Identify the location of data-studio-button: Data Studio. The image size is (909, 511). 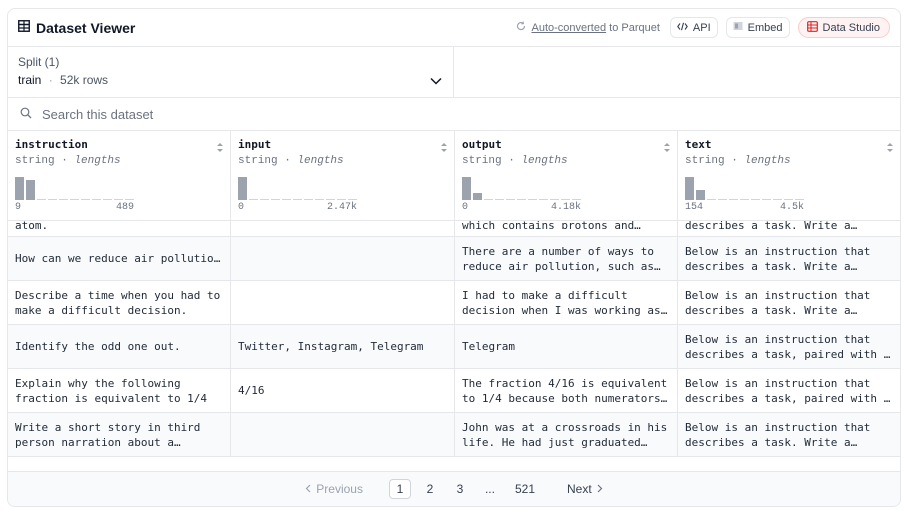
(843, 27).